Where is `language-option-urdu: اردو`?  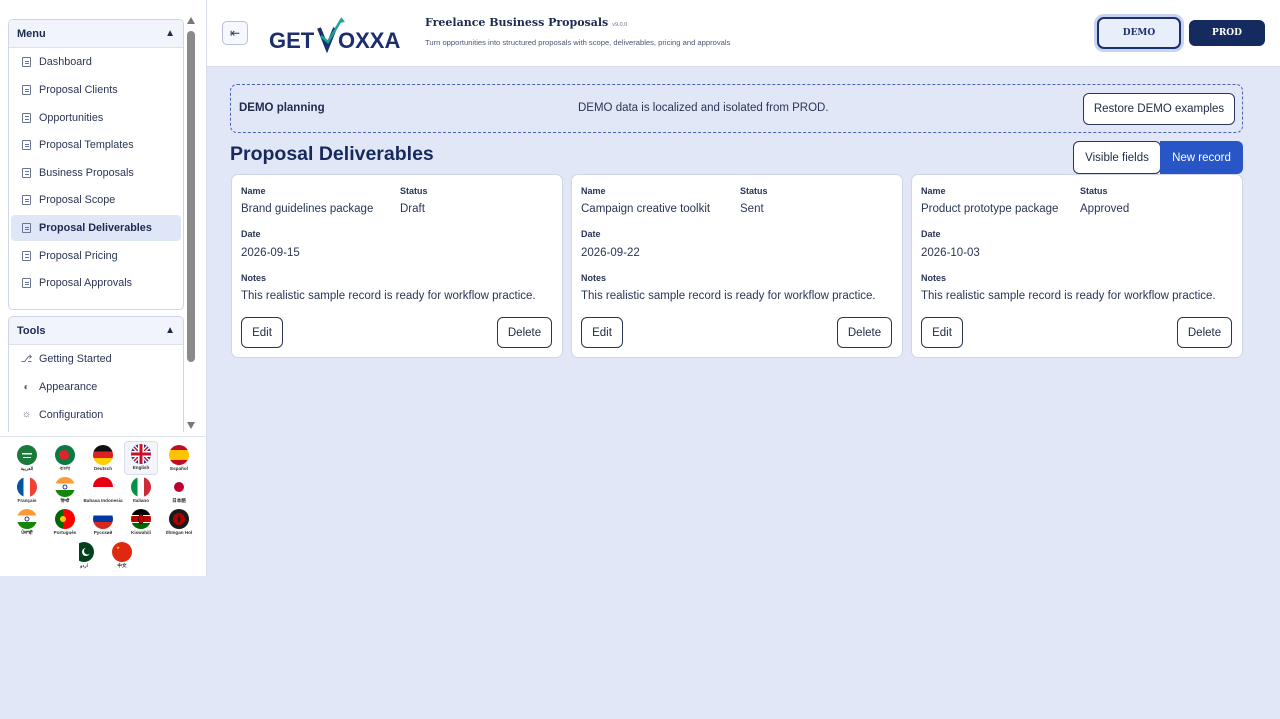
language-option-urdu: اردو is located at coordinates (84, 557).